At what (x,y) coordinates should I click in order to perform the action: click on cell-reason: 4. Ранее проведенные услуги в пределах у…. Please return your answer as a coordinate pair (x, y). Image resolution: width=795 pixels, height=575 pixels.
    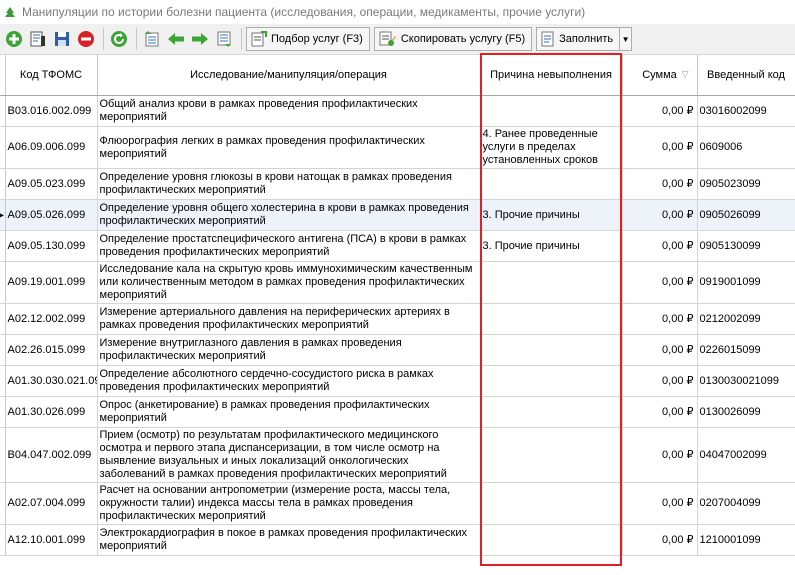
    Looking at the image, I should click on (551, 147).